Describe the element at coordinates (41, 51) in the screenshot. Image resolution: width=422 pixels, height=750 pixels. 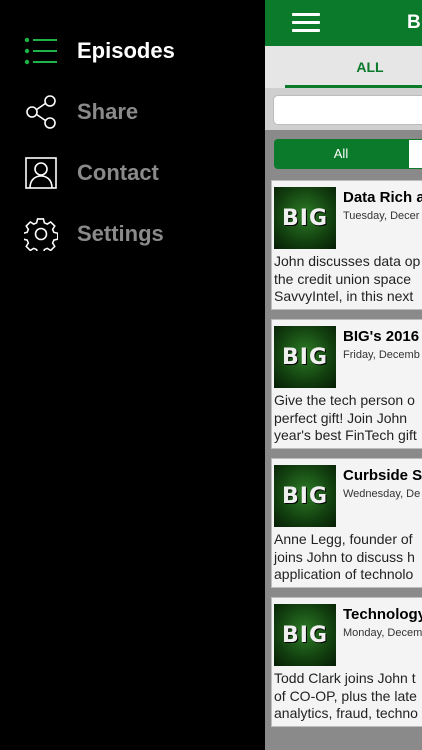
I see `list-icon` at that location.